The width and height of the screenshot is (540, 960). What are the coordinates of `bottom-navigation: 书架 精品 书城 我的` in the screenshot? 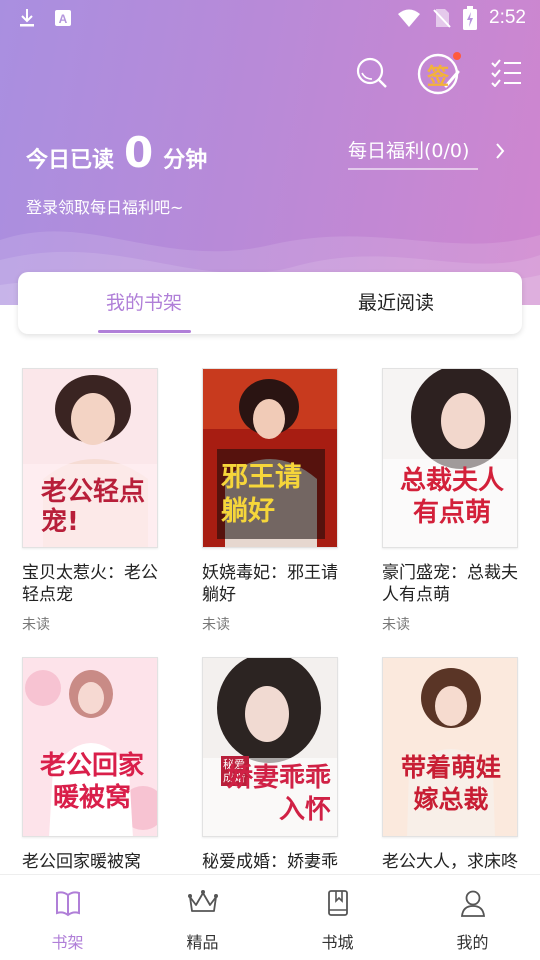 It's located at (270, 917).